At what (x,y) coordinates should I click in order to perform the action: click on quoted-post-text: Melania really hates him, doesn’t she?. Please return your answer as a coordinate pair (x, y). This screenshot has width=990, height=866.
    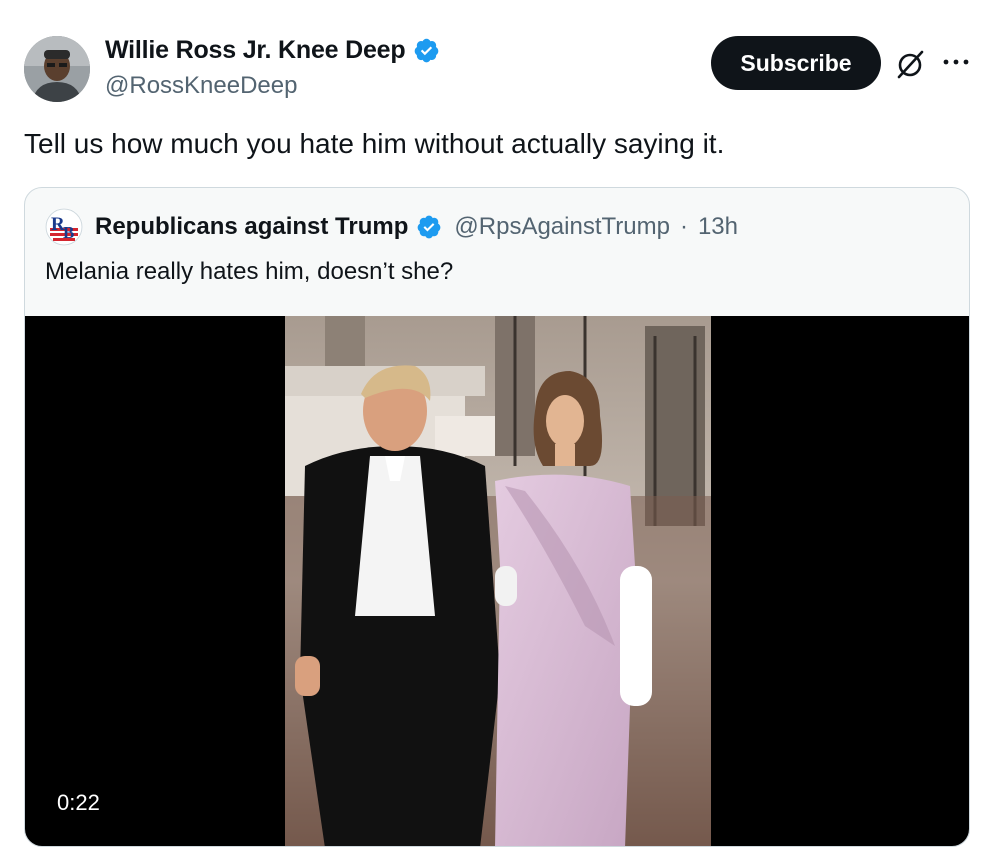
    Looking at the image, I should click on (249, 271).